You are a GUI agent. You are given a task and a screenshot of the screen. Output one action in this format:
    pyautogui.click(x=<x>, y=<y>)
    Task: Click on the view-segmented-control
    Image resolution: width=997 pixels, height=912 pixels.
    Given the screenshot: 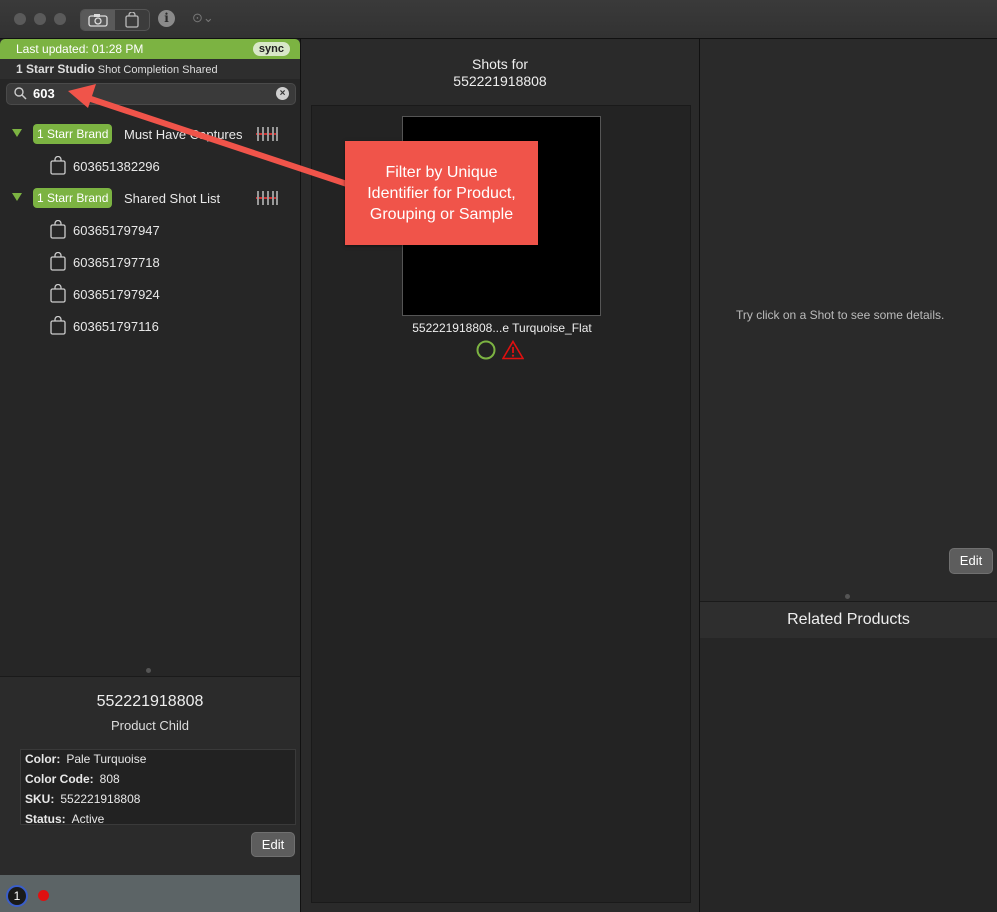 What is the action you would take?
    pyautogui.click(x=115, y=20)
    